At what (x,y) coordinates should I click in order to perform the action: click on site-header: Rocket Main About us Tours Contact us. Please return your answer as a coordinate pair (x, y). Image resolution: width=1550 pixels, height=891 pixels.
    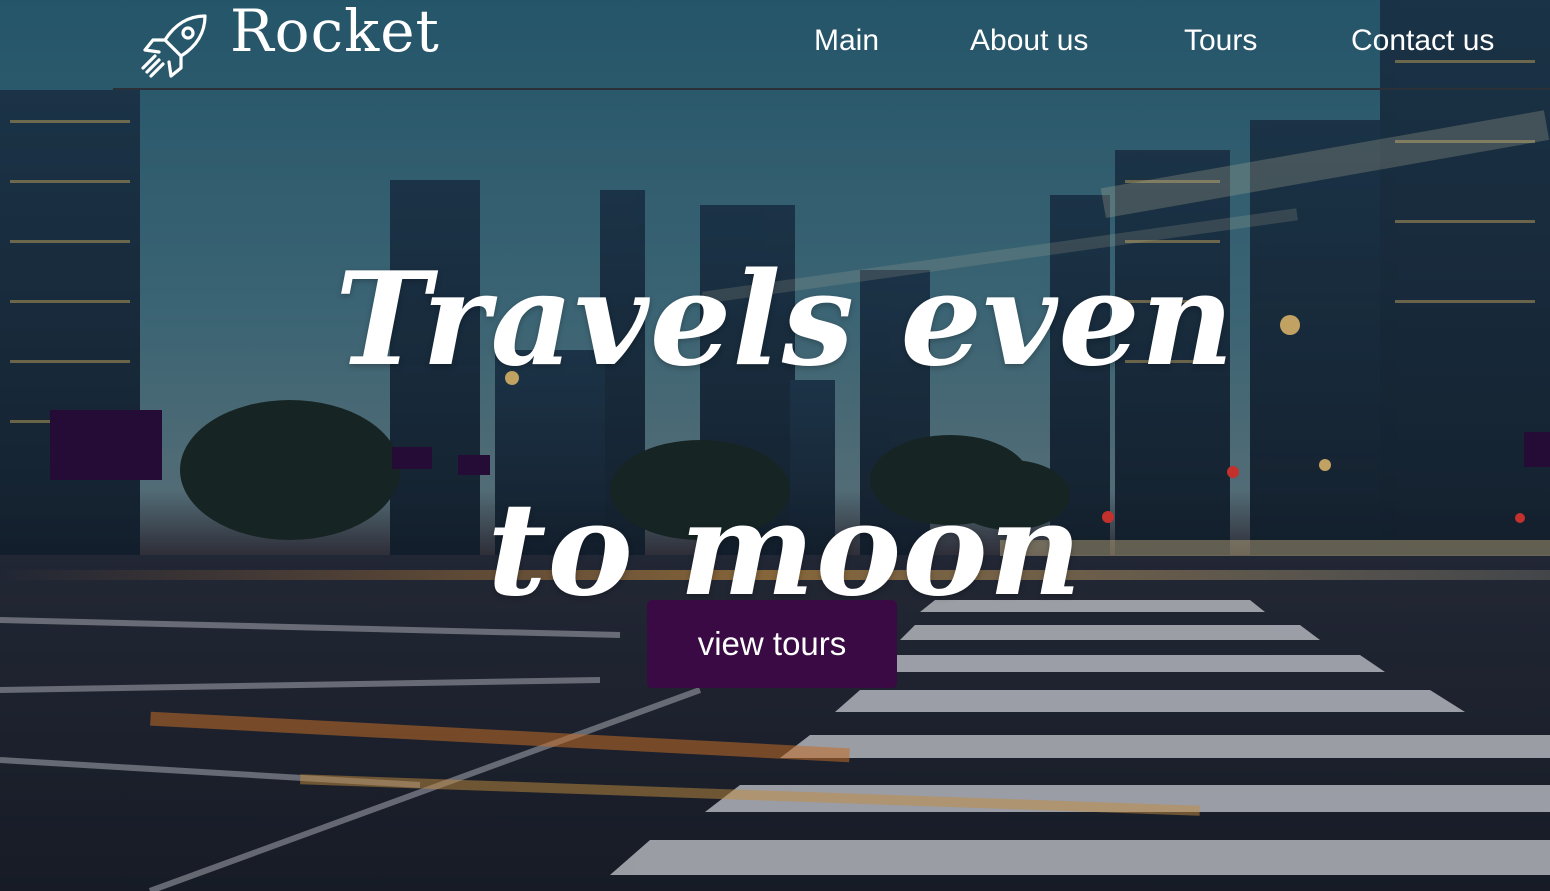
    Looking at the image, I should click on (775, 45).